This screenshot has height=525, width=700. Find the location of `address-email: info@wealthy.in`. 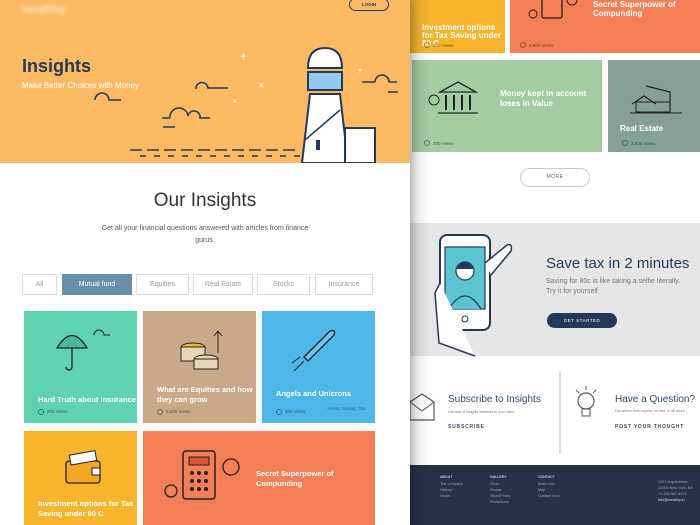

address-email: info@wealthy.in is located at coordinates (675, 500).